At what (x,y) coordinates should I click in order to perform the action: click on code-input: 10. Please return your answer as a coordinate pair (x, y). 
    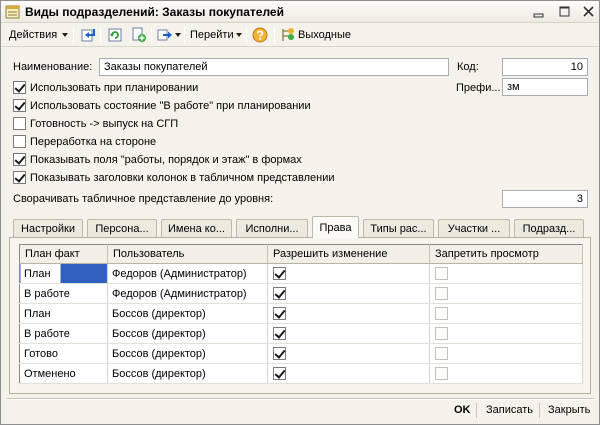
    Looking at the image, I should click on (545, 67).